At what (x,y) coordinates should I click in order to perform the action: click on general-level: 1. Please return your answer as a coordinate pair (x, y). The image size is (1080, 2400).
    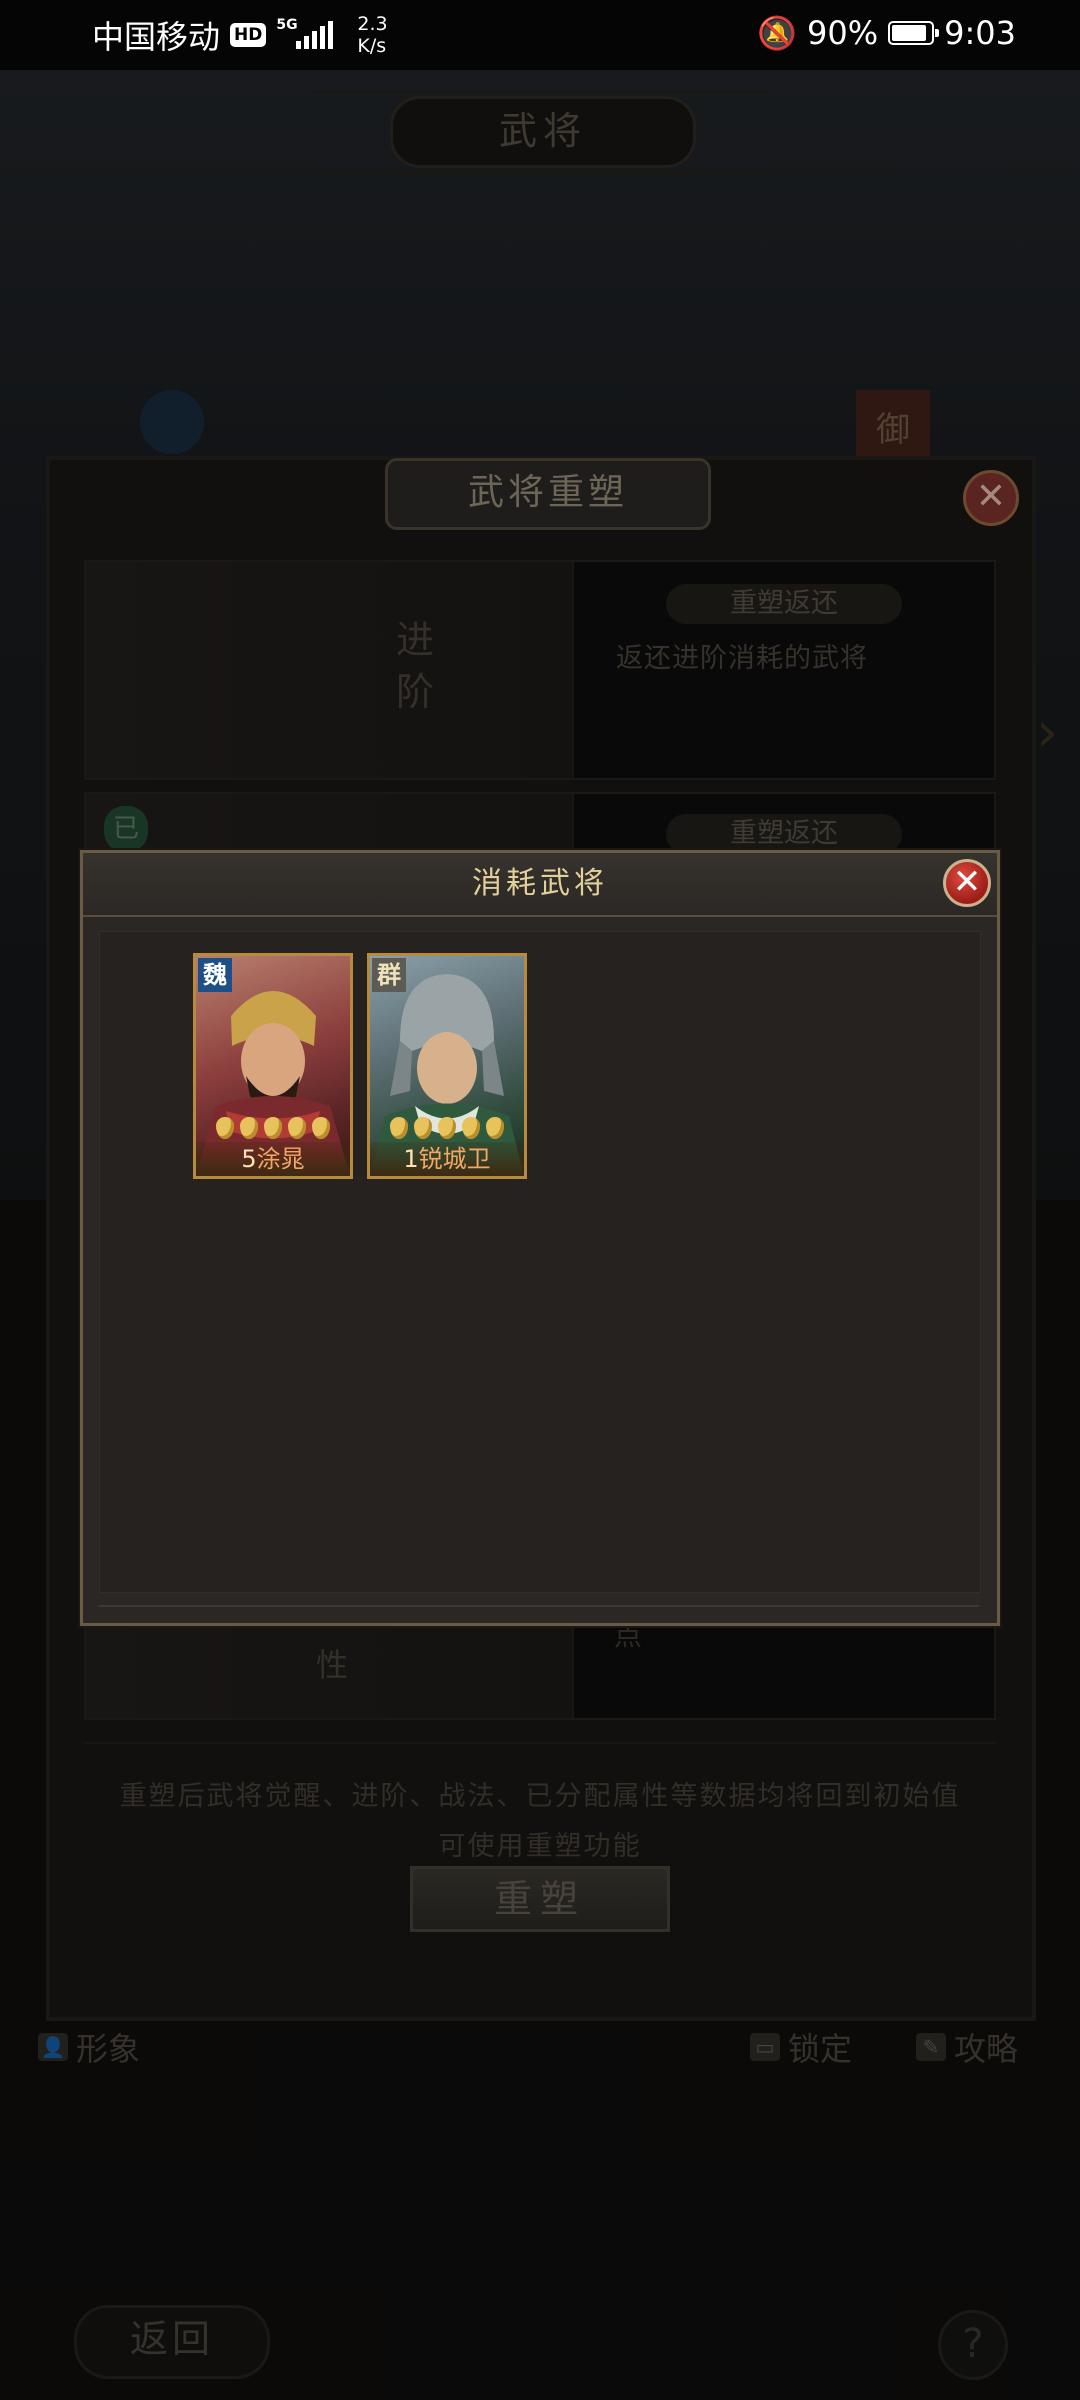
    Looking at the image, I should click on (411, 1159).